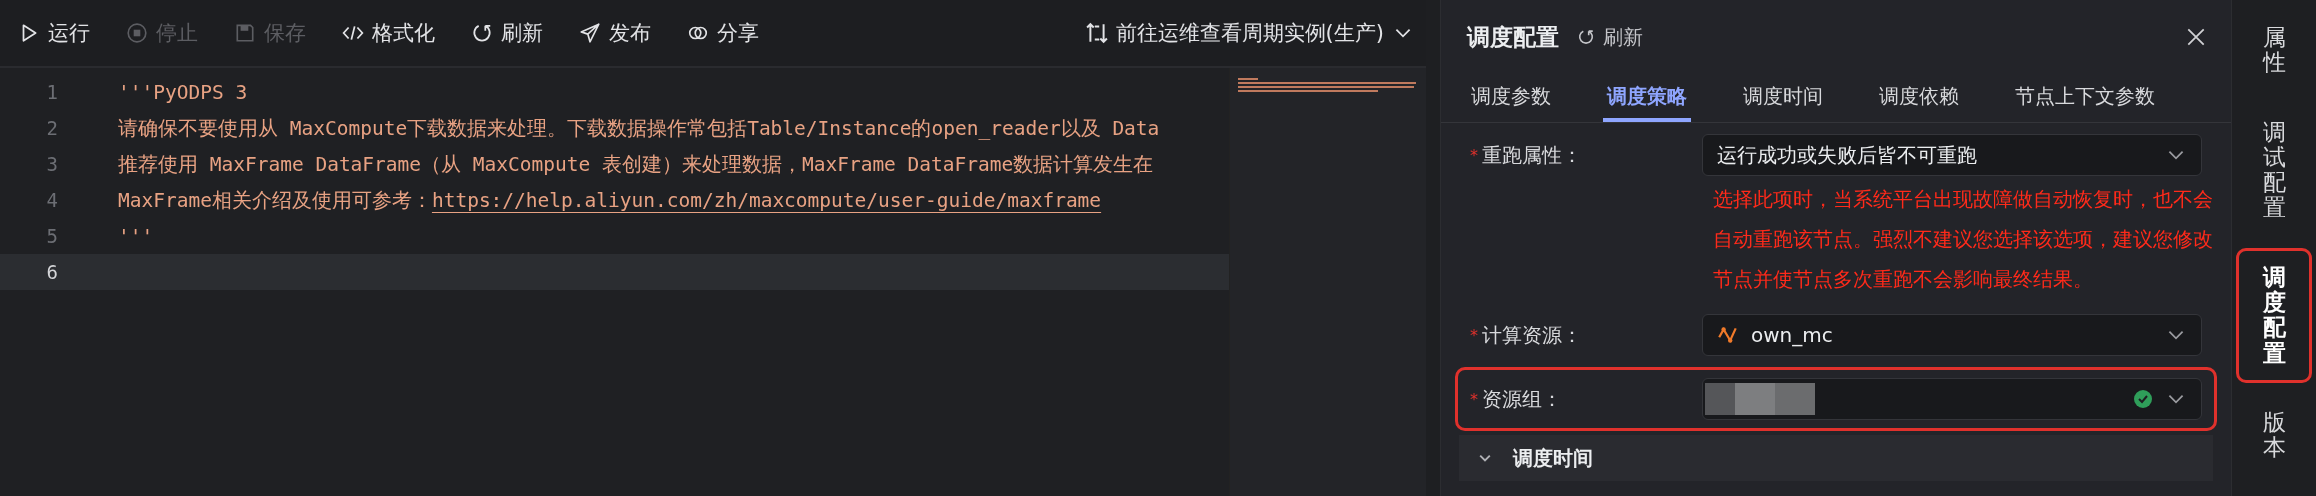 The height and width of the screenshot is (496, 2316). What do you see at coordinates (1610, 37) in the screenshot?
I see `refresh-button: 刷新` at bounding box center [1610, 37].